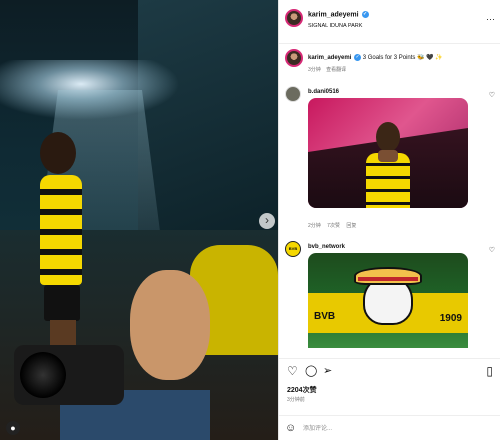  Describe the element at coordinates (333, 14) in the screenshot. I see `author-username-text: karim_adeyemi` at that location.